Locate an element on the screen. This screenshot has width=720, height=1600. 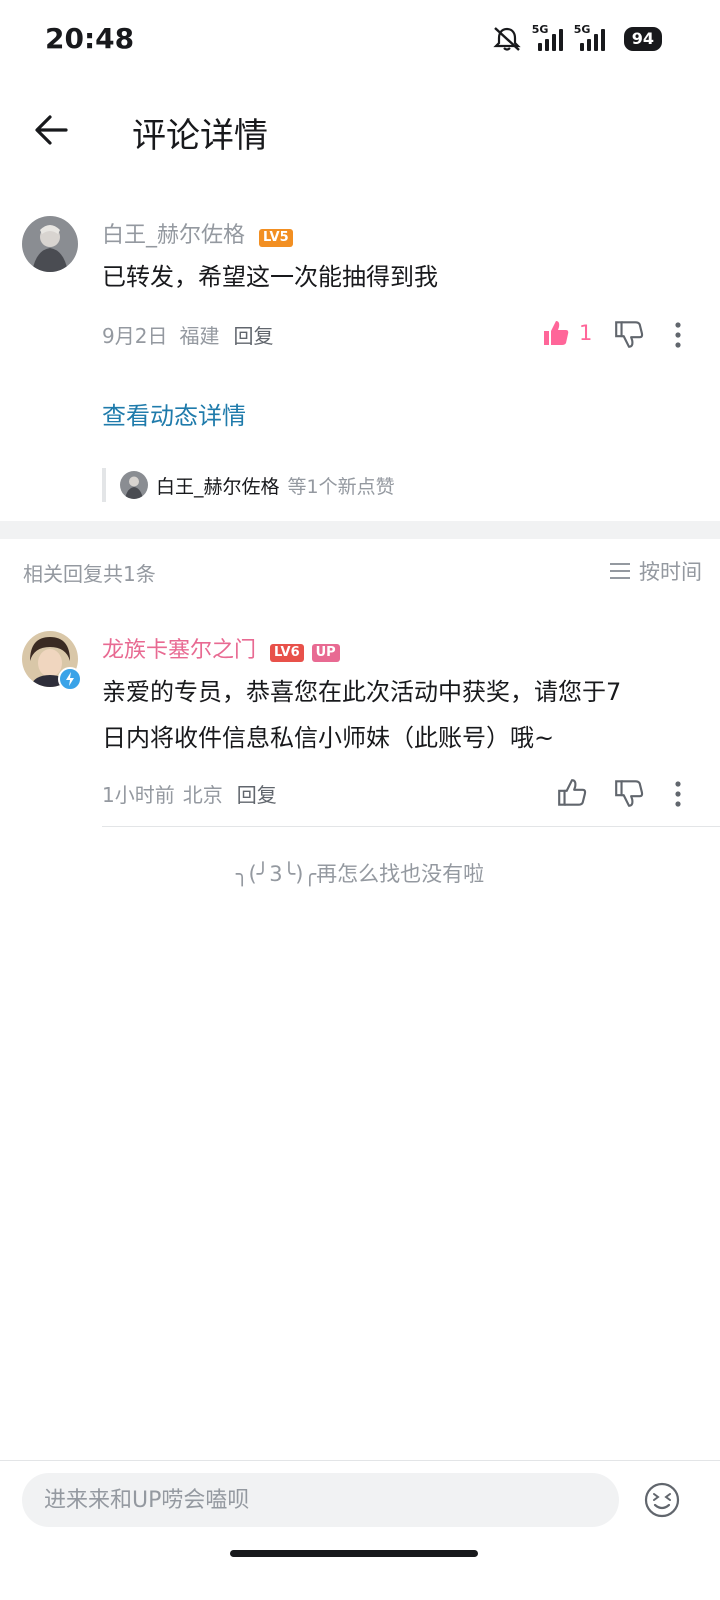
comment-meta: 9月2日 福建 回复 is located at coordinates (187, 334).